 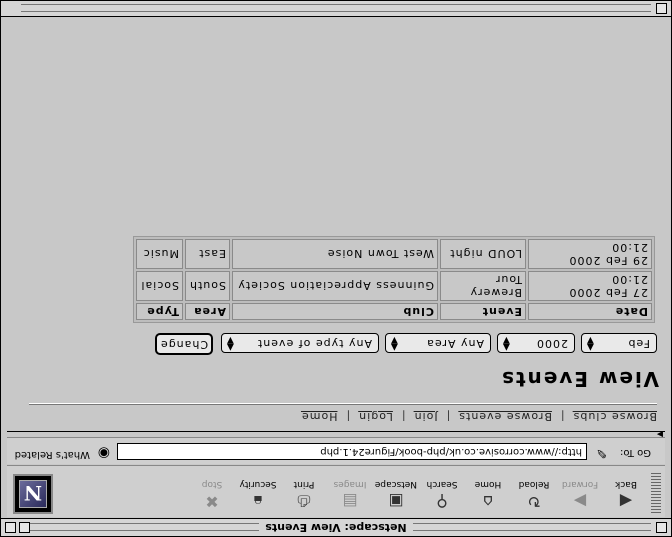 I want to click on status-bar-stripes, so click(x=336, y=8).